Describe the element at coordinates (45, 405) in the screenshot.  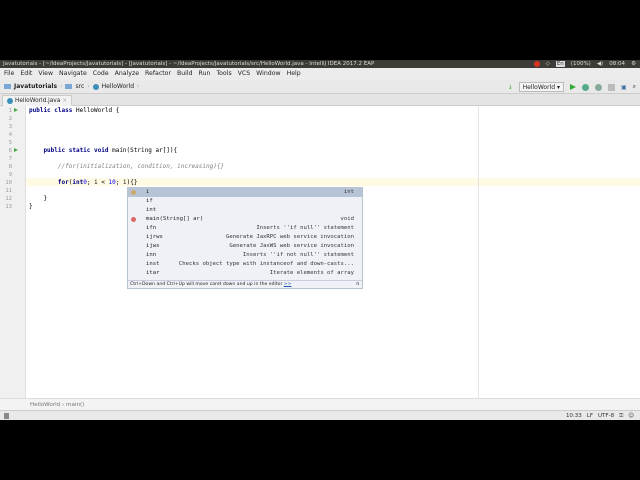
I see `breadcrumb-class: HelloWorld` at that location.